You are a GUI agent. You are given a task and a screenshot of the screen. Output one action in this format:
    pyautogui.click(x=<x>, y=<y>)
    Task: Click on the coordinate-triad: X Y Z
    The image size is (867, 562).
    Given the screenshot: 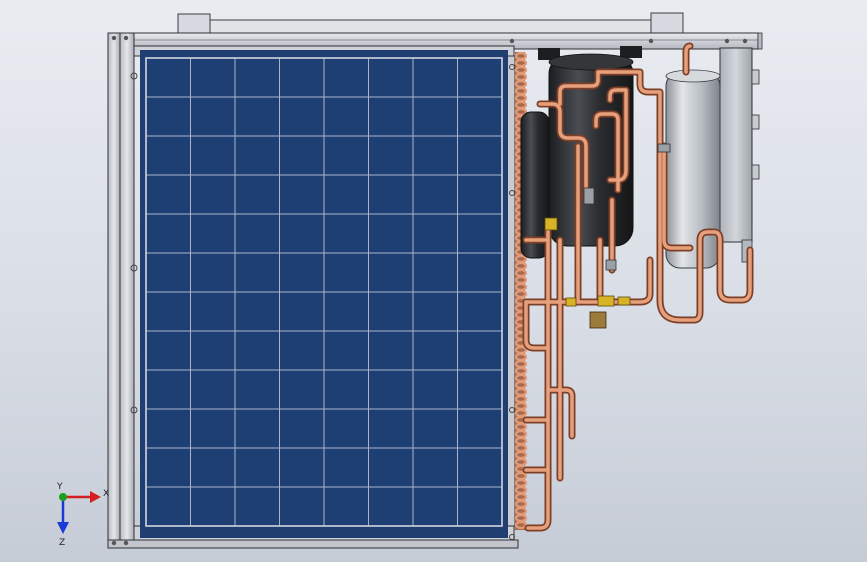 What is the action you would take?
    pyautogui.click(x=82, y=515)
    